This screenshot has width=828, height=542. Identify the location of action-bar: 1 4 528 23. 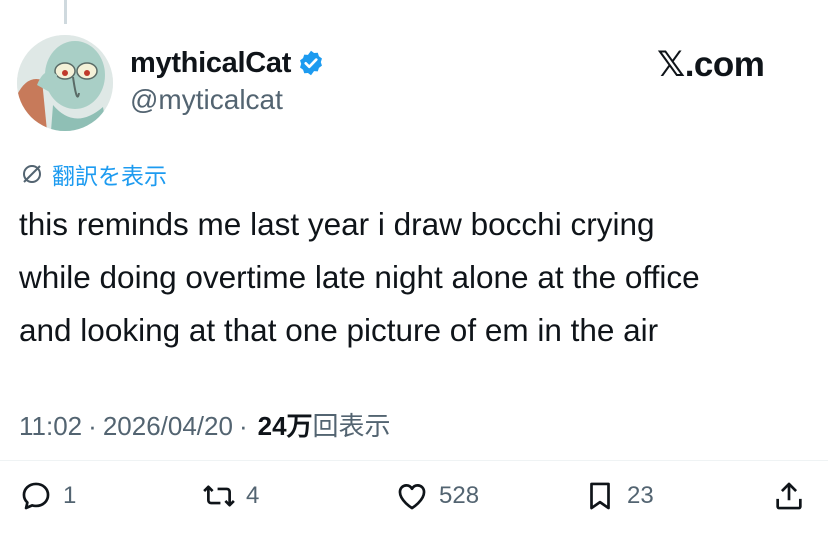
(414, 497).